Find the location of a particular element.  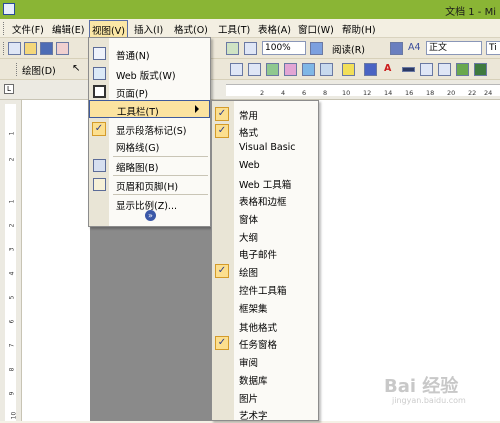

vruler-tick: 6 is located at coordinates (12, 321).